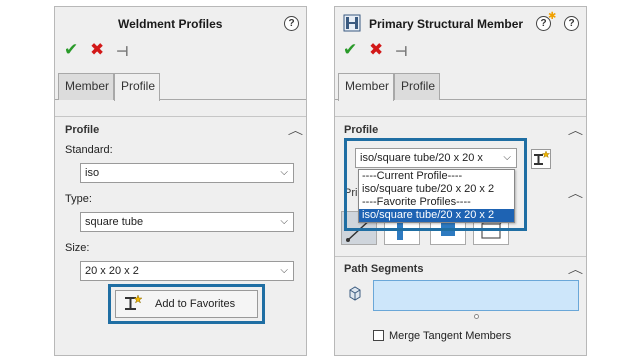 The image size is (640, 360). I want to click on size-value: 20 x 20 x 2, so click(112, 271).